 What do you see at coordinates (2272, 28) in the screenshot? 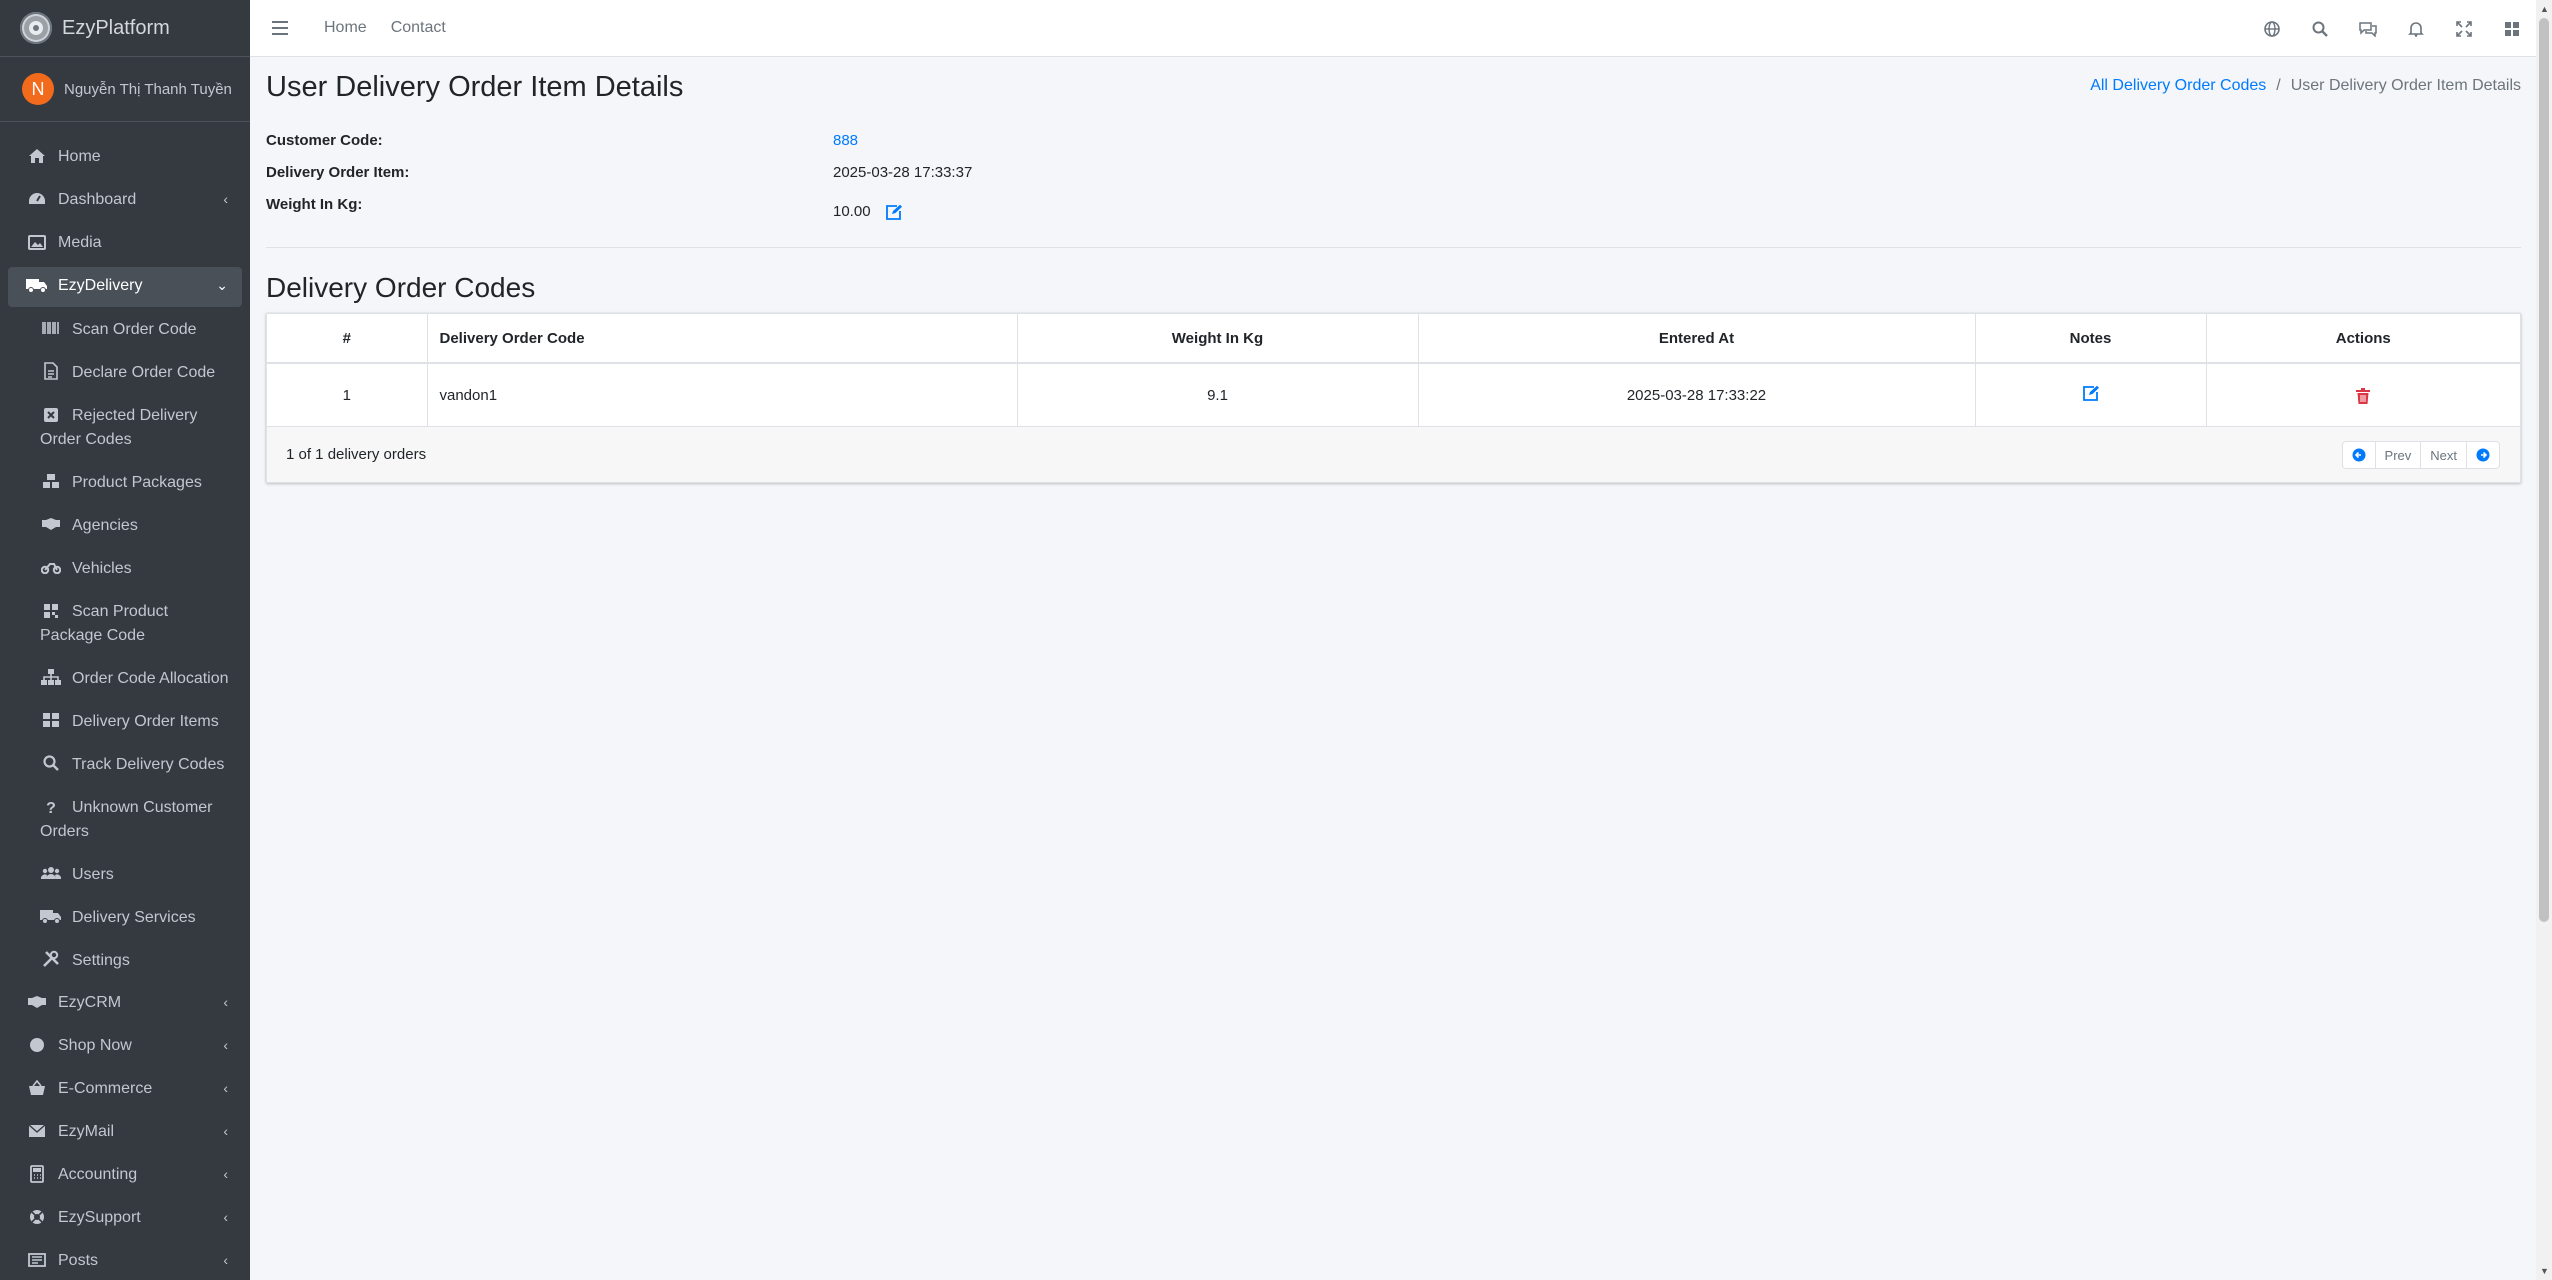
I see `globe-icon` at bounding box center [2272, 28].